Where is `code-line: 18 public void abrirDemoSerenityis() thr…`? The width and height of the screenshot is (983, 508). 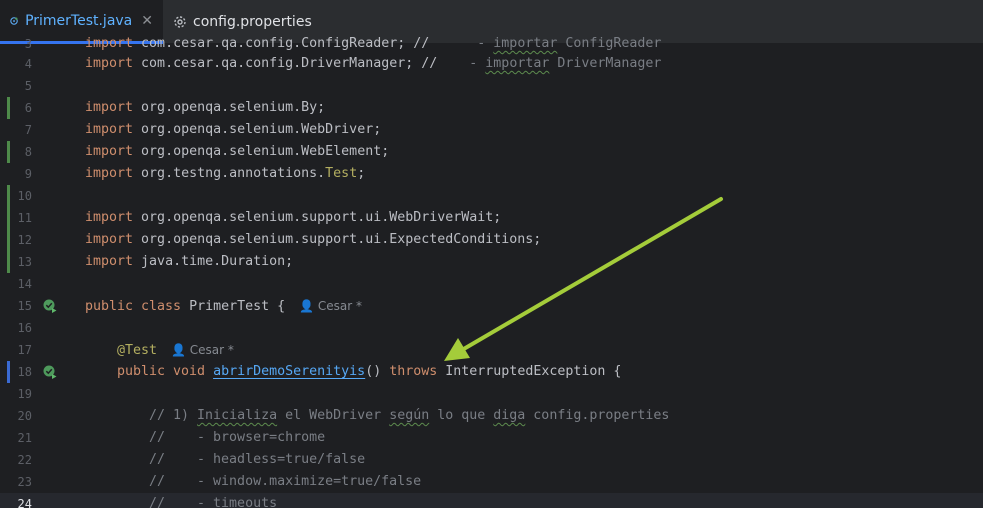
code-line: 18 public void abrirDemoSerenityis() thr… is located at coordinates (491, 372).